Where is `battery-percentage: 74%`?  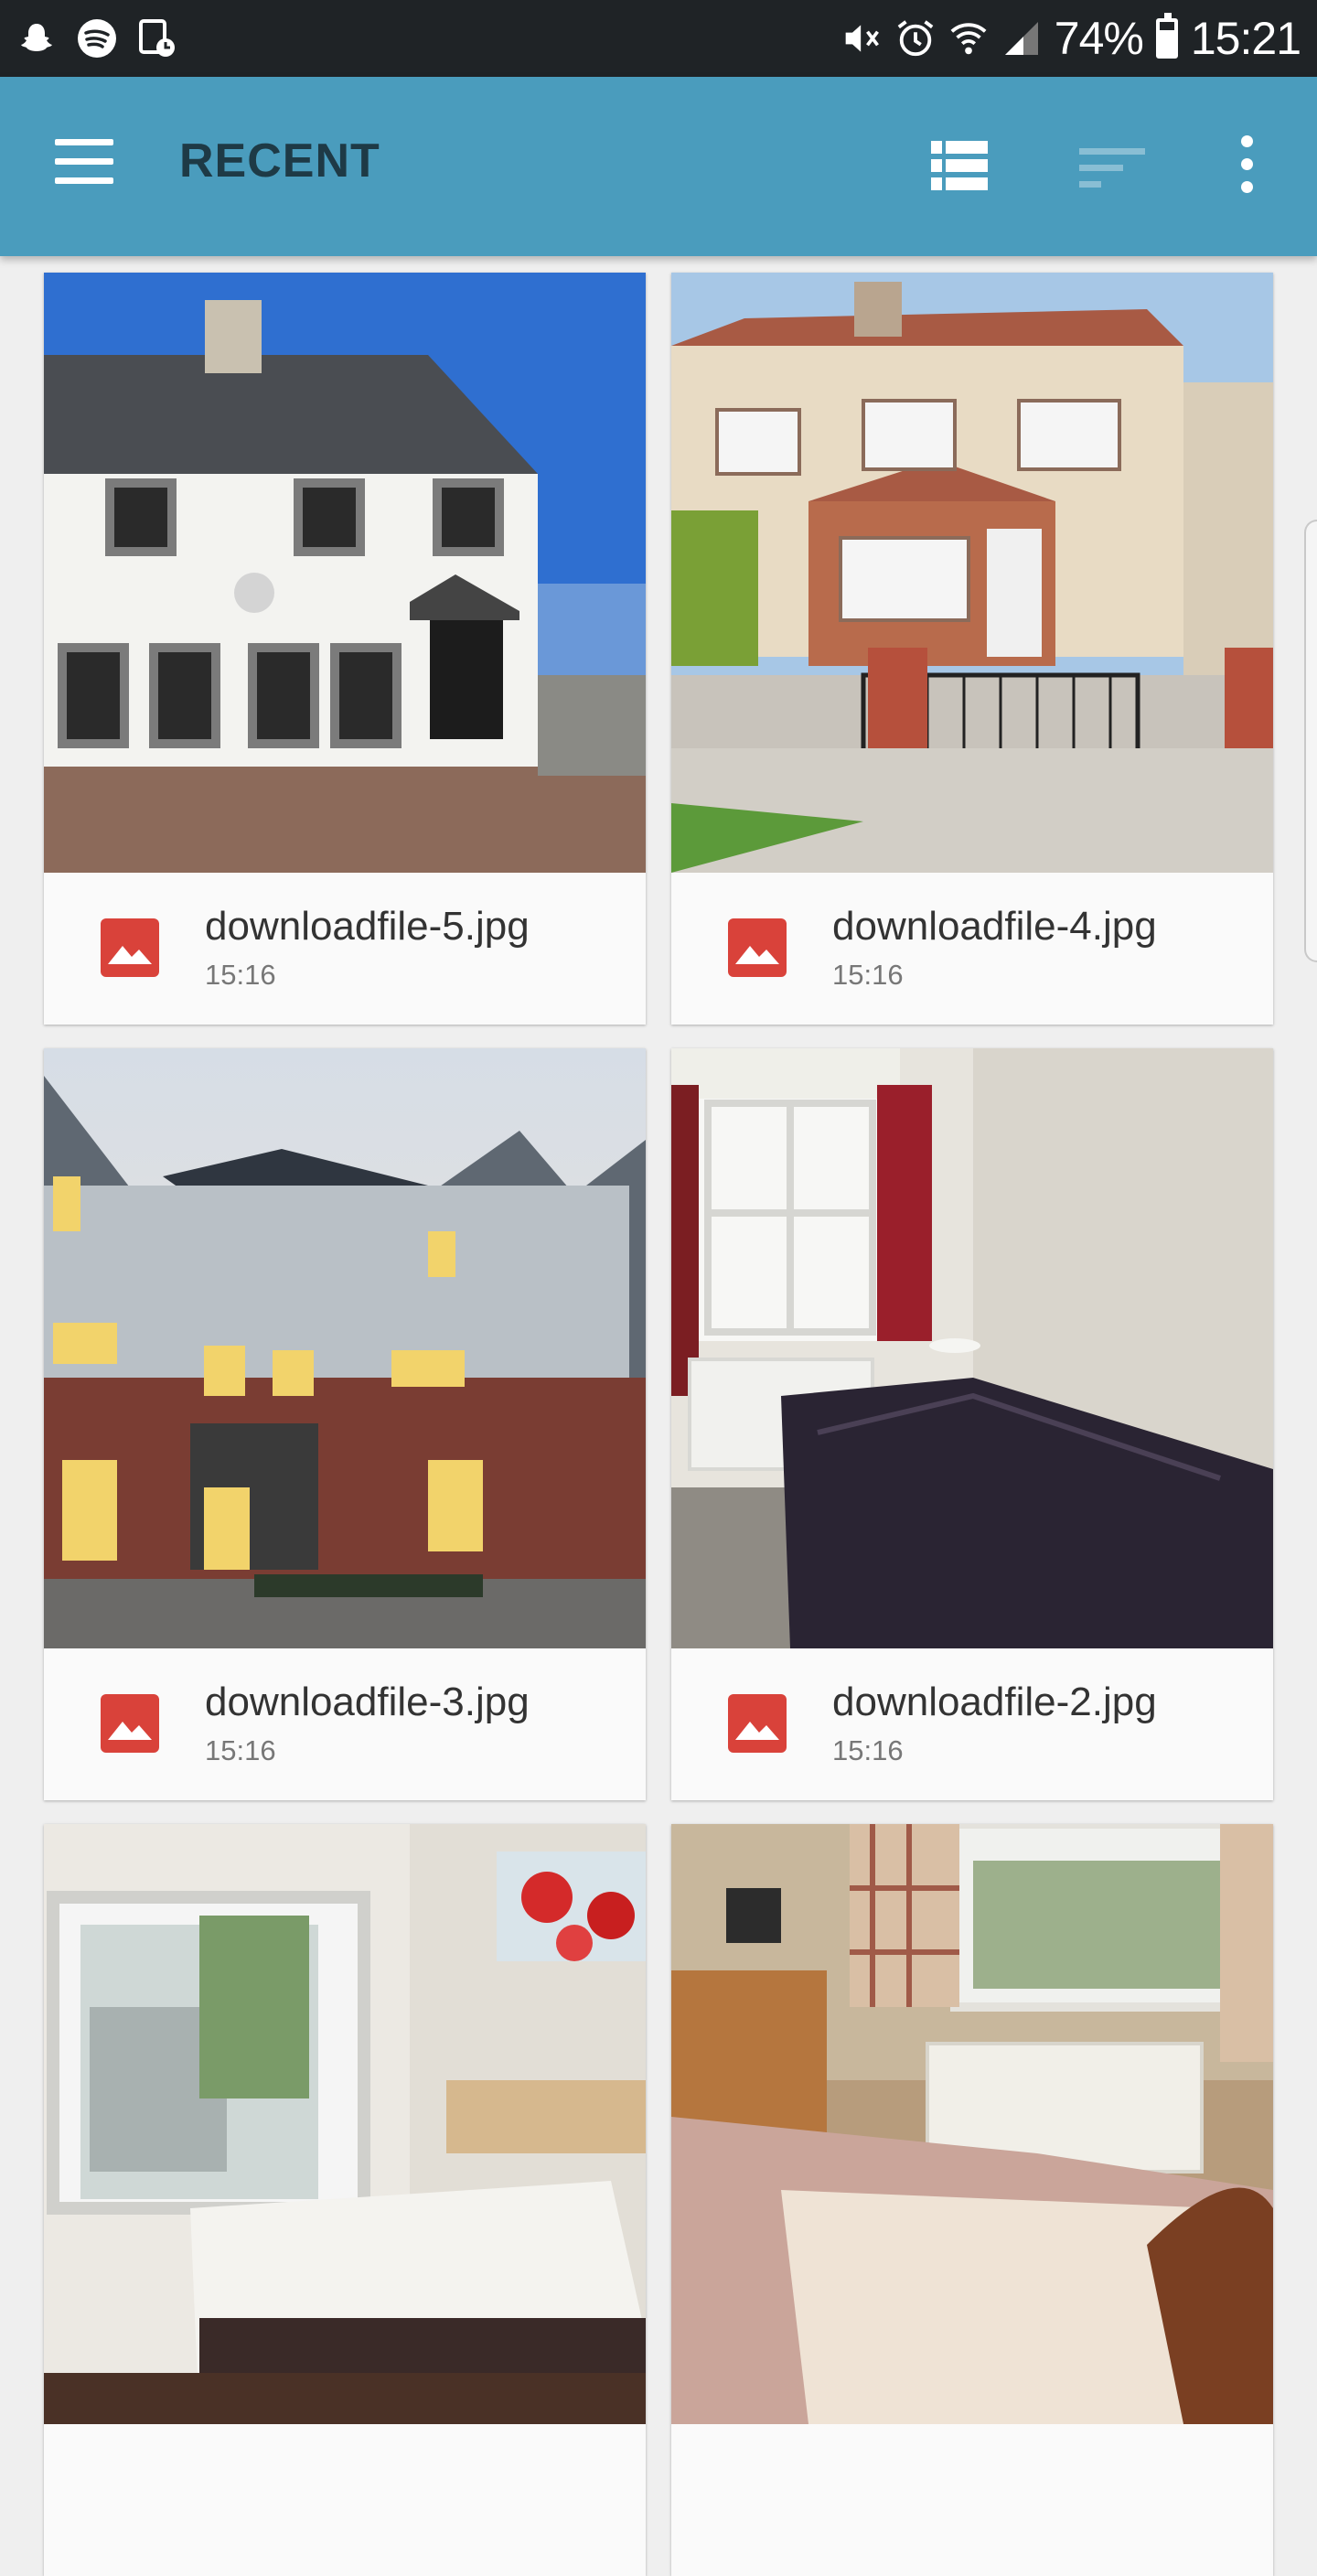
battery-percentage: 74% is located at coordinates (1099, 38).